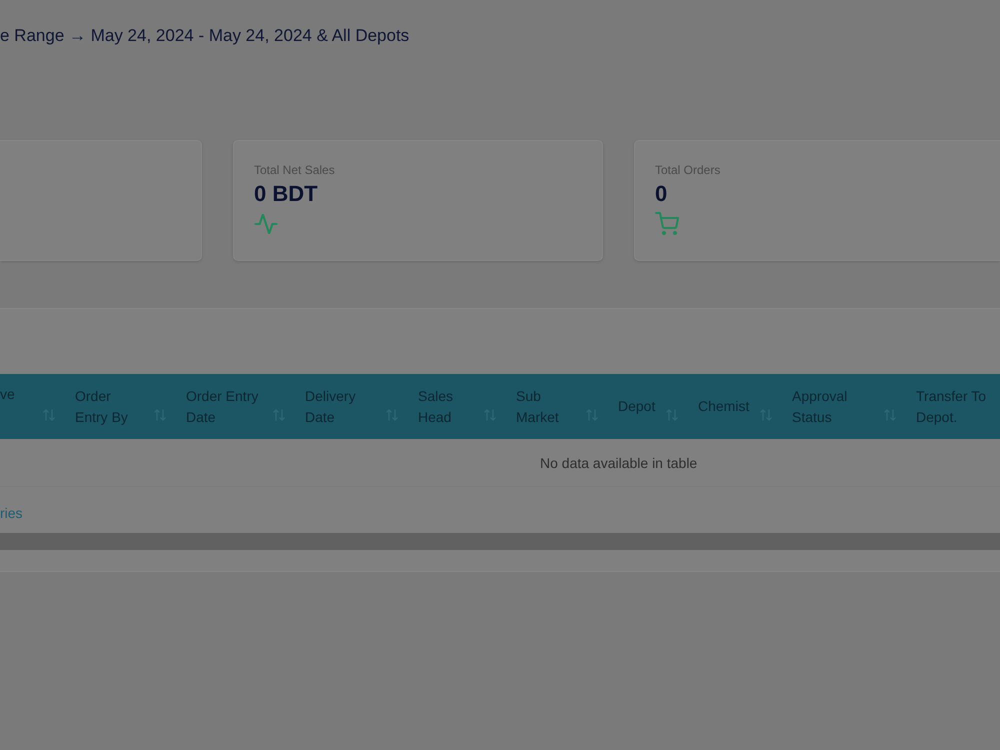  Describe the element at coordinates (205, 36) in the screenshot. I see `report-title: e Range → May 24, 2024 - May 24, 2024 & All Depots` at that location.